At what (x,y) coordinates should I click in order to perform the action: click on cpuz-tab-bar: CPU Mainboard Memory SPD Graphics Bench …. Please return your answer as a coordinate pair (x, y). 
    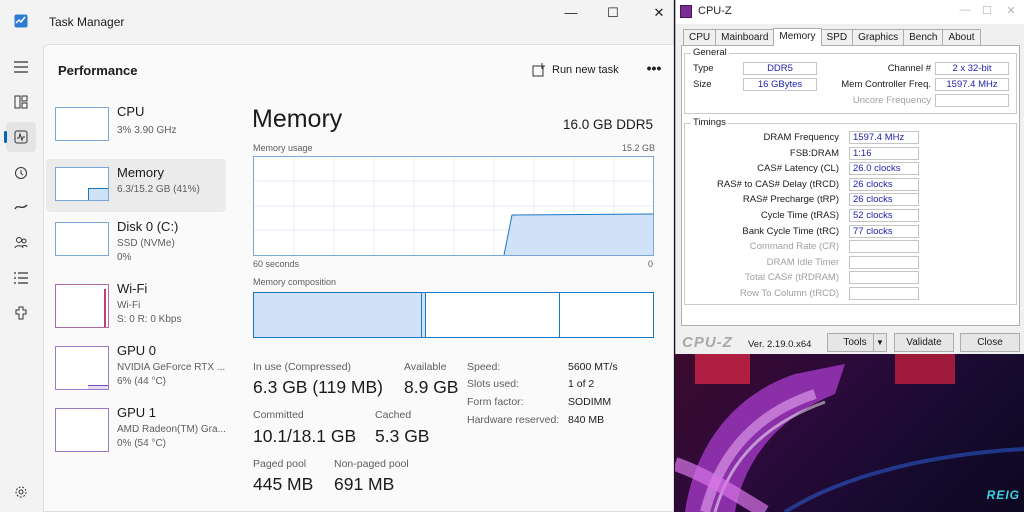
    Looking at the image, I should click on (832, 37).